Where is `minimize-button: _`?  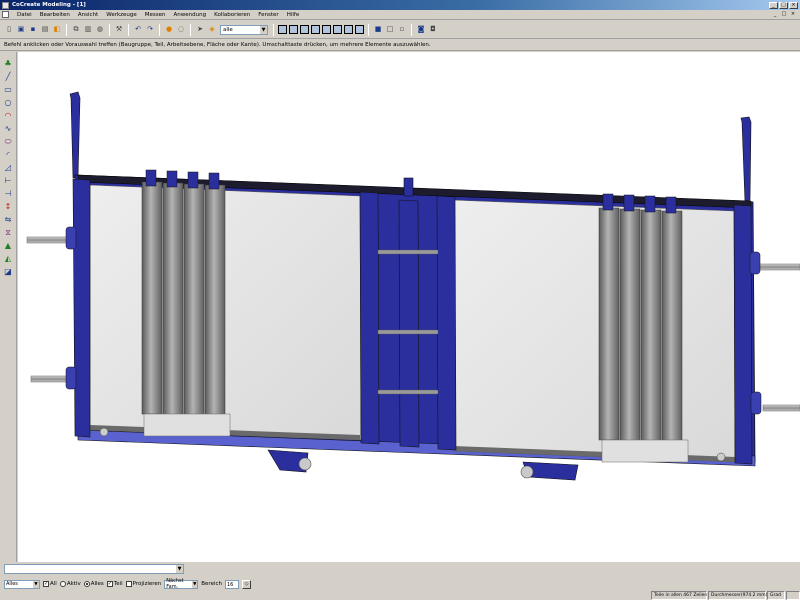
minimize-button: _ is located at coordinates (773, 5).